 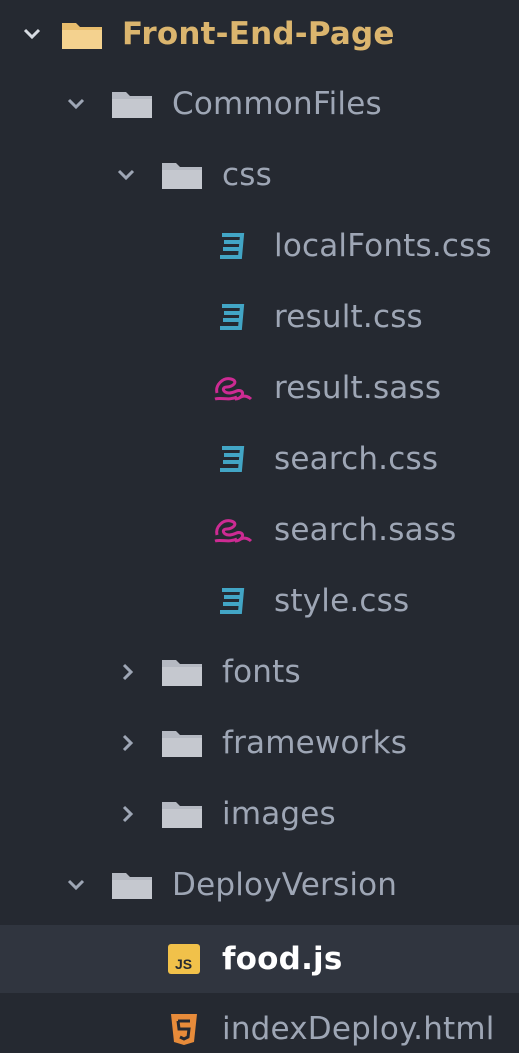 I want to click on html-file-icon, so click(x=184, y=1029).